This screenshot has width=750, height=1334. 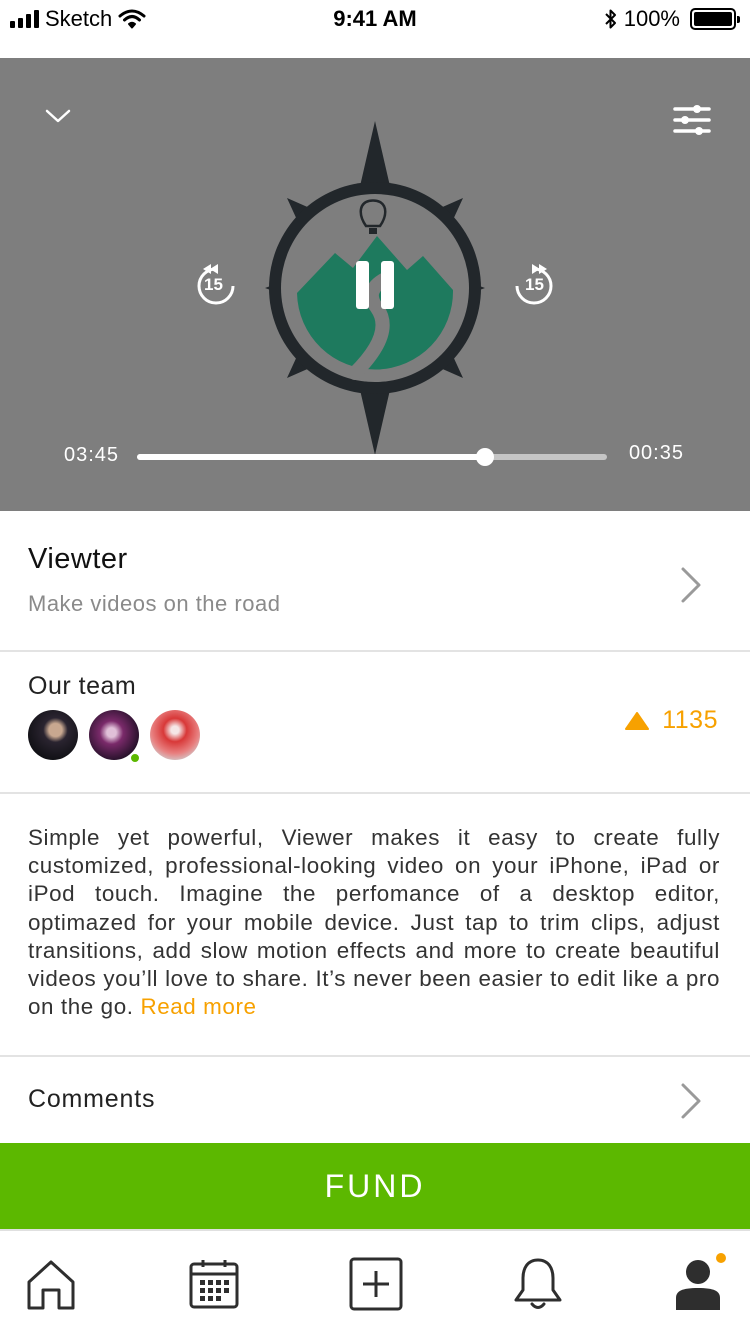 I want to click on tab-bar, so click(x=375, y=1281).